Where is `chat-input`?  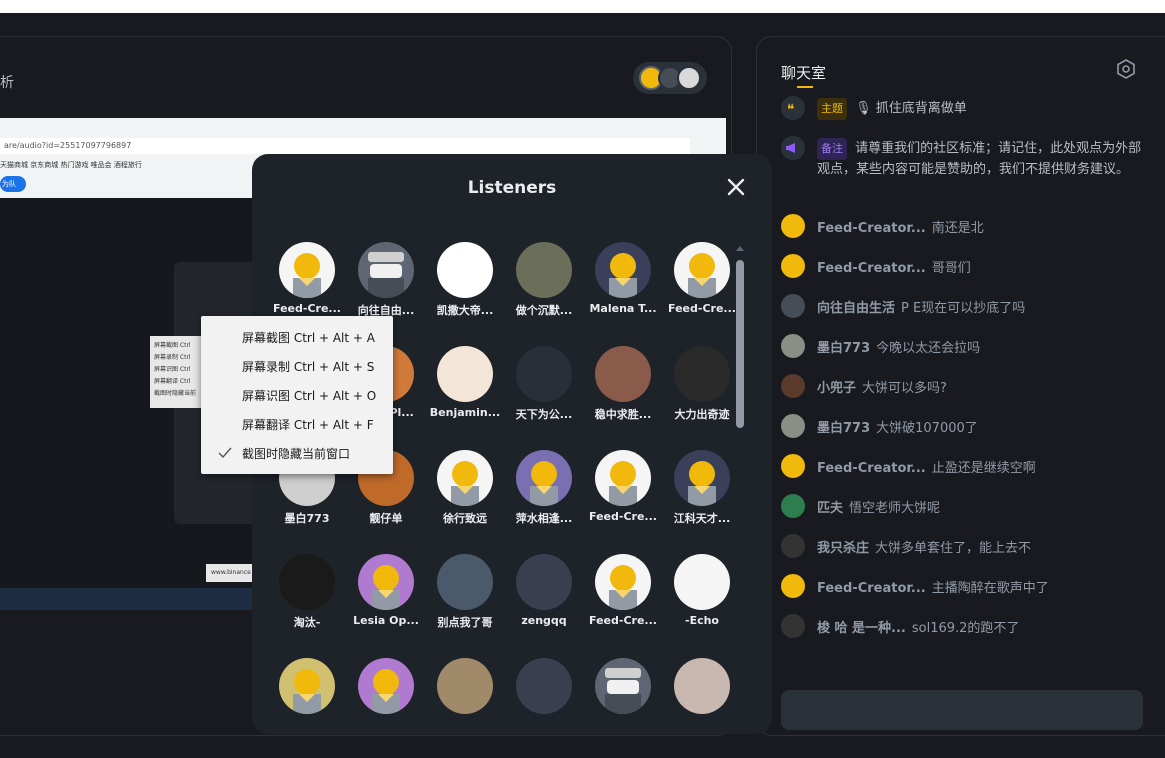 chat-input is located at coordinates (962, 710).